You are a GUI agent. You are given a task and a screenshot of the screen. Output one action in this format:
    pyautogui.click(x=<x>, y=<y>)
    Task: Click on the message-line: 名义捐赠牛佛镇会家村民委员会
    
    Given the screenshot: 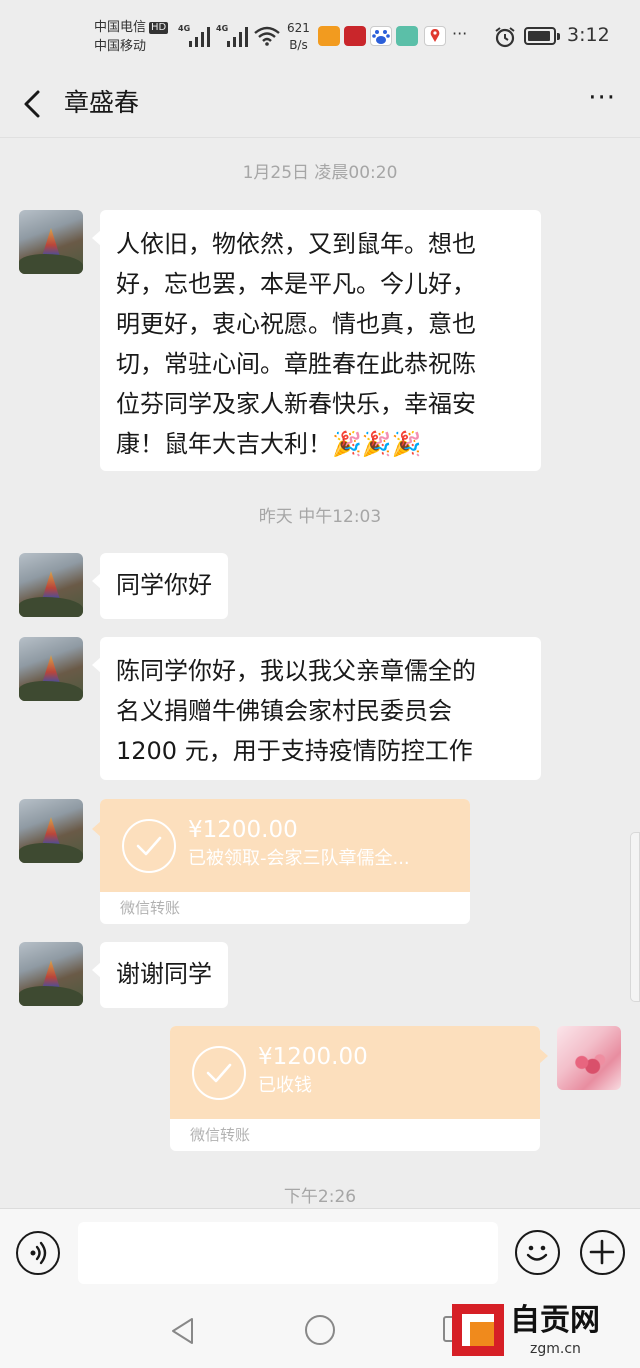 What is the action you would take?
    pyautogui.click(x=284, y=711)
    